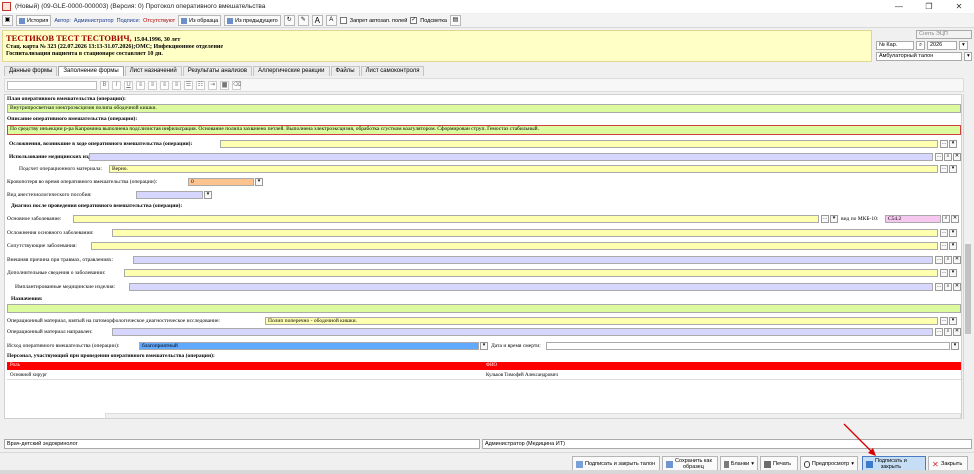  Describe the element at coordinates (946, 219) in the screenshot. I see `mkb-search-icon: ⌕` at that location.